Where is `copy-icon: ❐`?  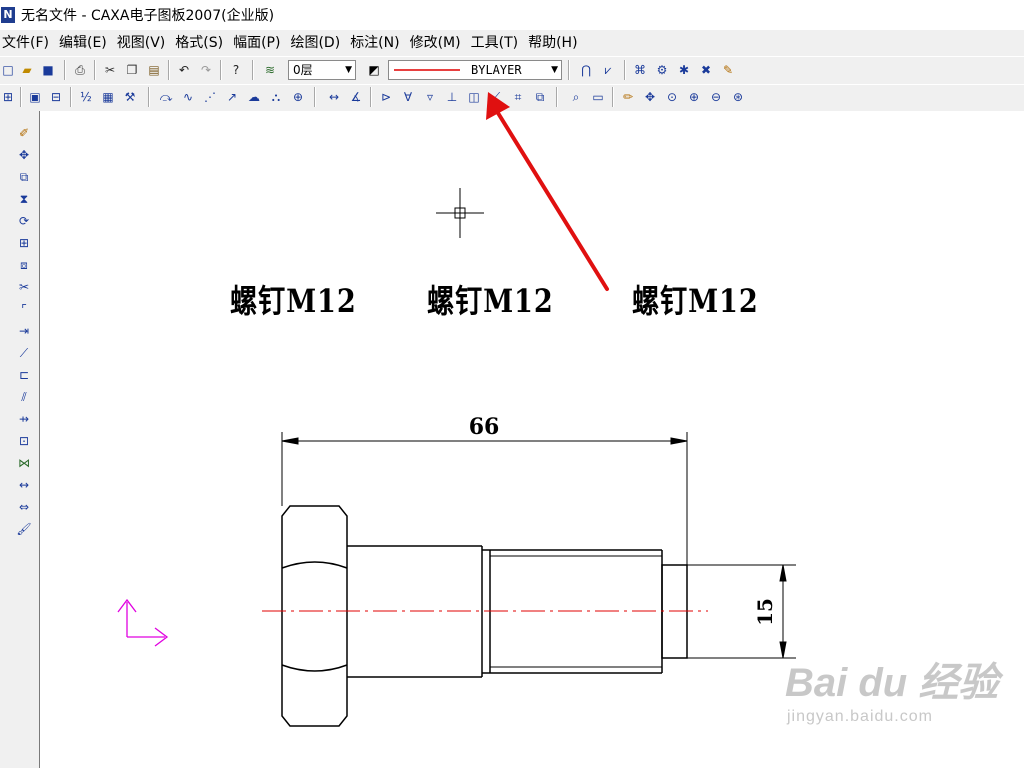
copy-icon: ❐ is located at coordinates (132, 70).